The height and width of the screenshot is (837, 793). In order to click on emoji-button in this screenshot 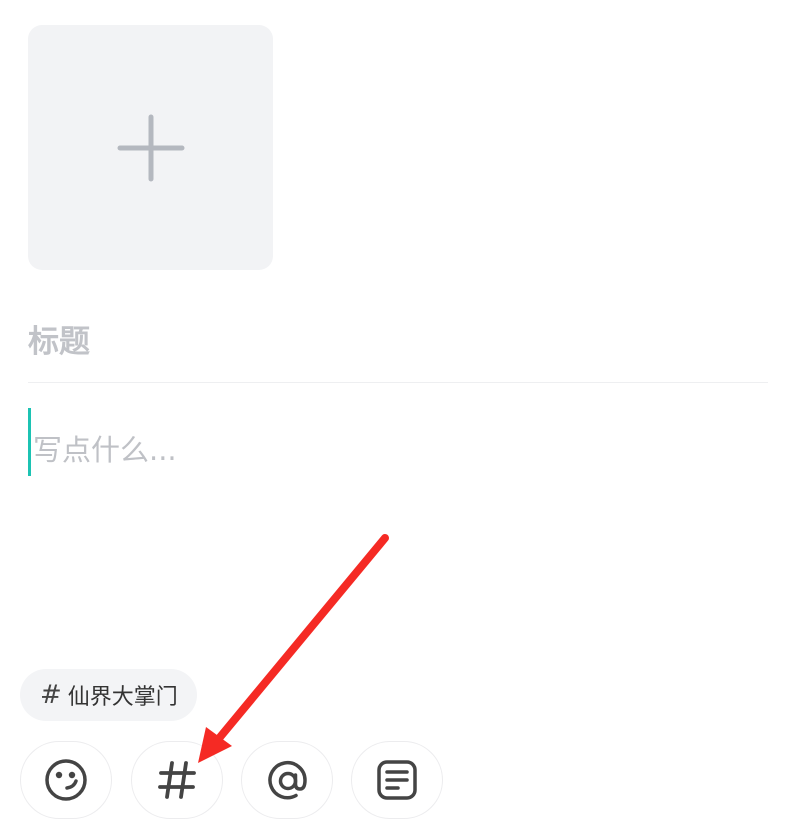, I will do `click(66, 780)`.